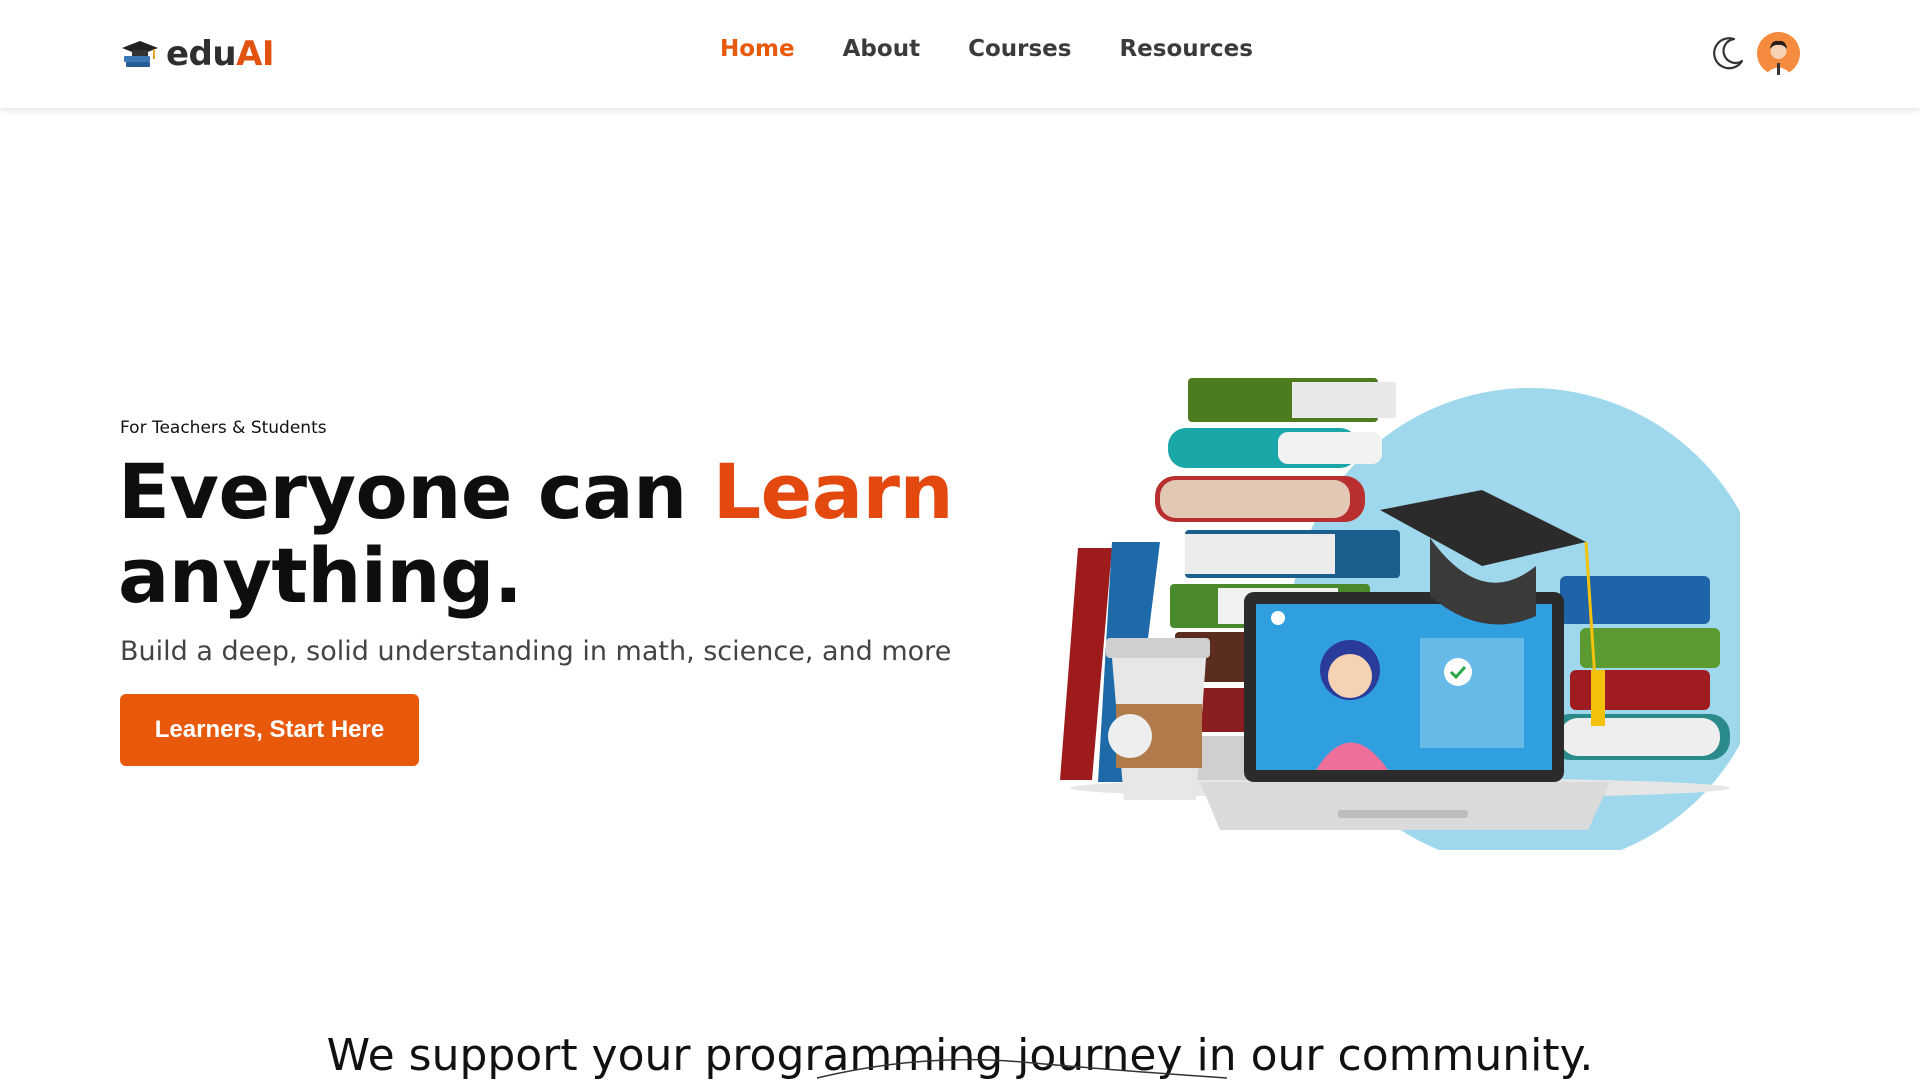 This screenshot has width=1920, height=1080. Describe the element at coordinates (1185, 49) in the screenshot. I see `nav-resources: Resources` at that location.